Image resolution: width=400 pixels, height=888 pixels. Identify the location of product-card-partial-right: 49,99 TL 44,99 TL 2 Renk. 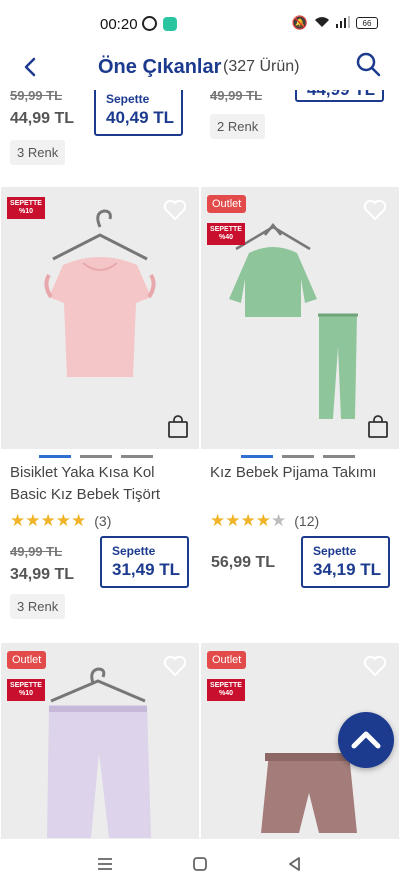
(300, 135).